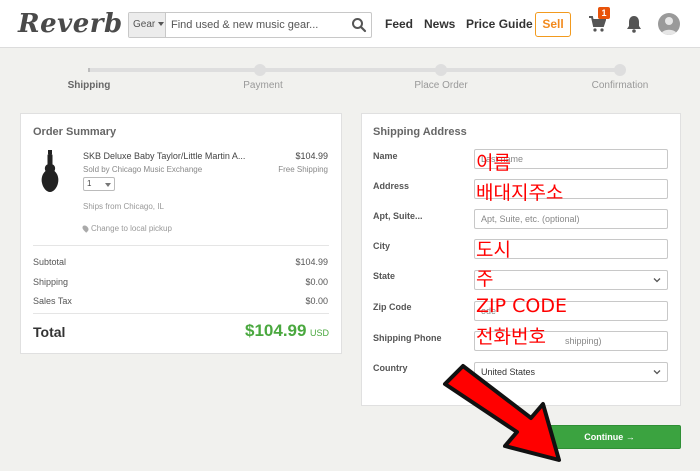 The image size is (700, 471). I want to click on cart-count-badge: 1, so click(604, 13).